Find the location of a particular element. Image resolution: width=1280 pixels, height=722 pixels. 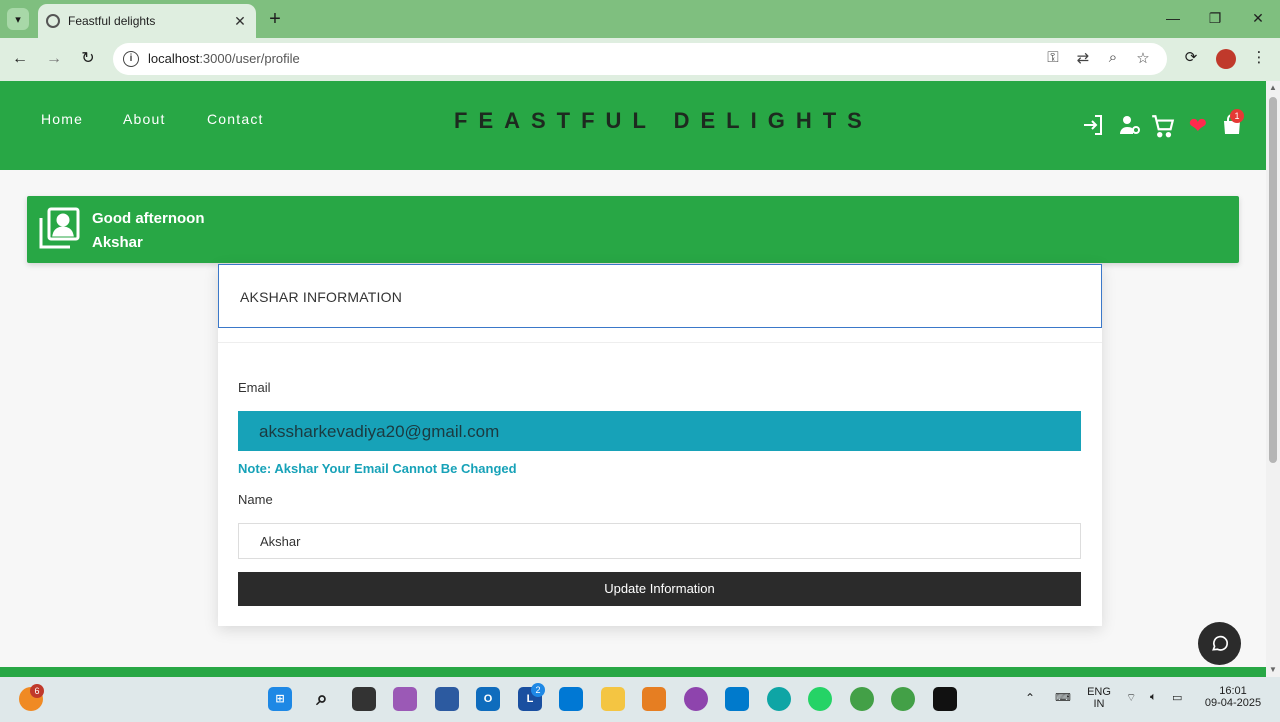

reload-icon: ↻ is located at coordinates (88, 59).